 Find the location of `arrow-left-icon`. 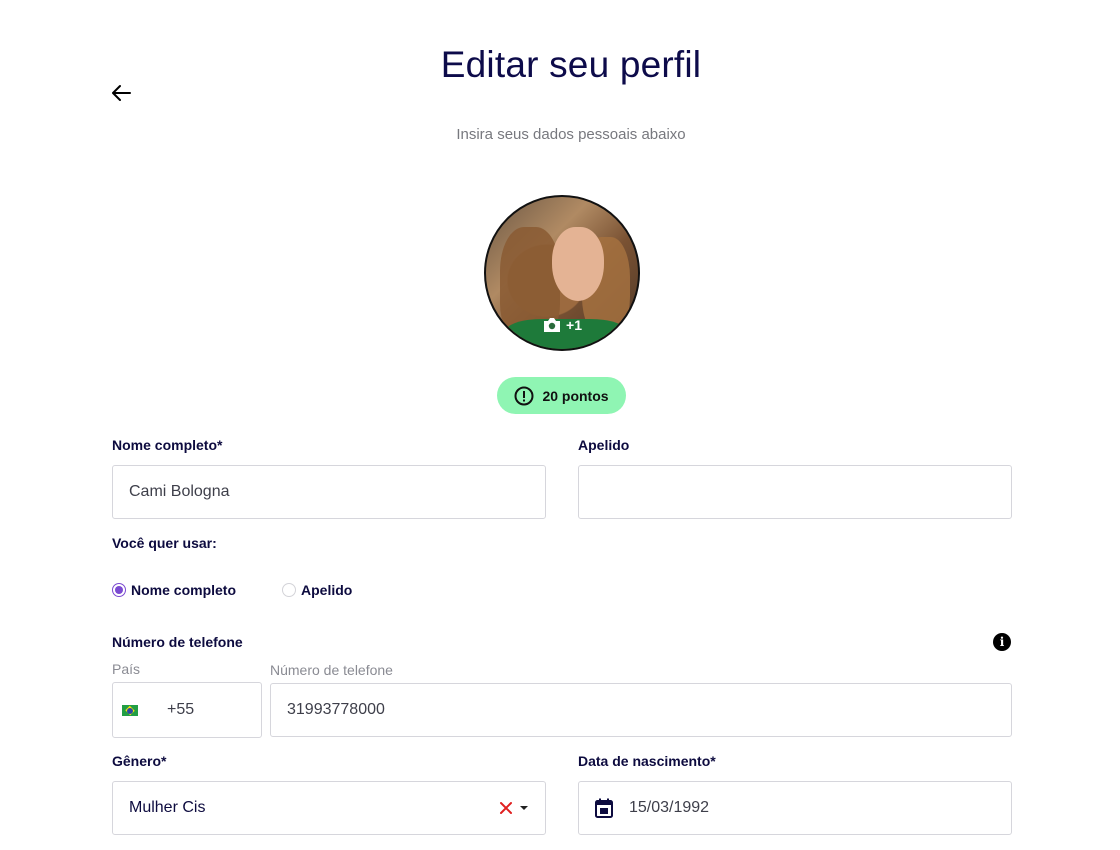

arrow-left-icon is located at coordinates (121, 93).